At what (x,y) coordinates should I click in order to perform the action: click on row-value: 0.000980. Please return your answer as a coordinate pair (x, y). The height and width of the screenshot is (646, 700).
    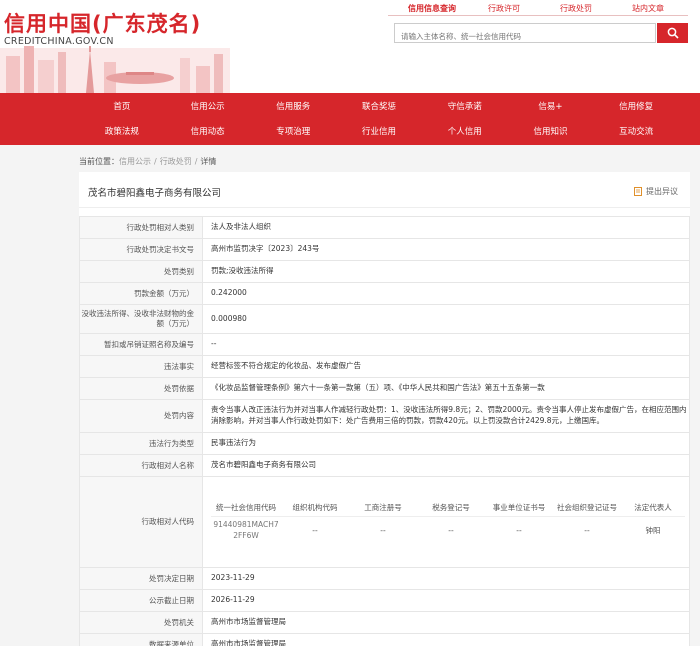
    Looking at the image, I should click on (446, 319).